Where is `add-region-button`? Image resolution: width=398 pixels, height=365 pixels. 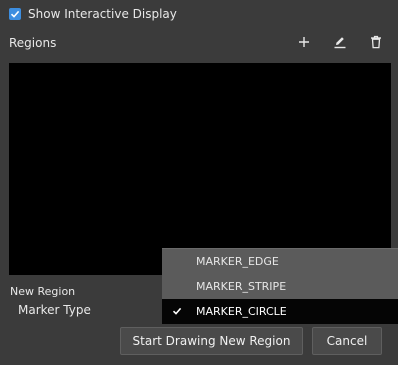 add-region-button is located at coordinates (304, 42).